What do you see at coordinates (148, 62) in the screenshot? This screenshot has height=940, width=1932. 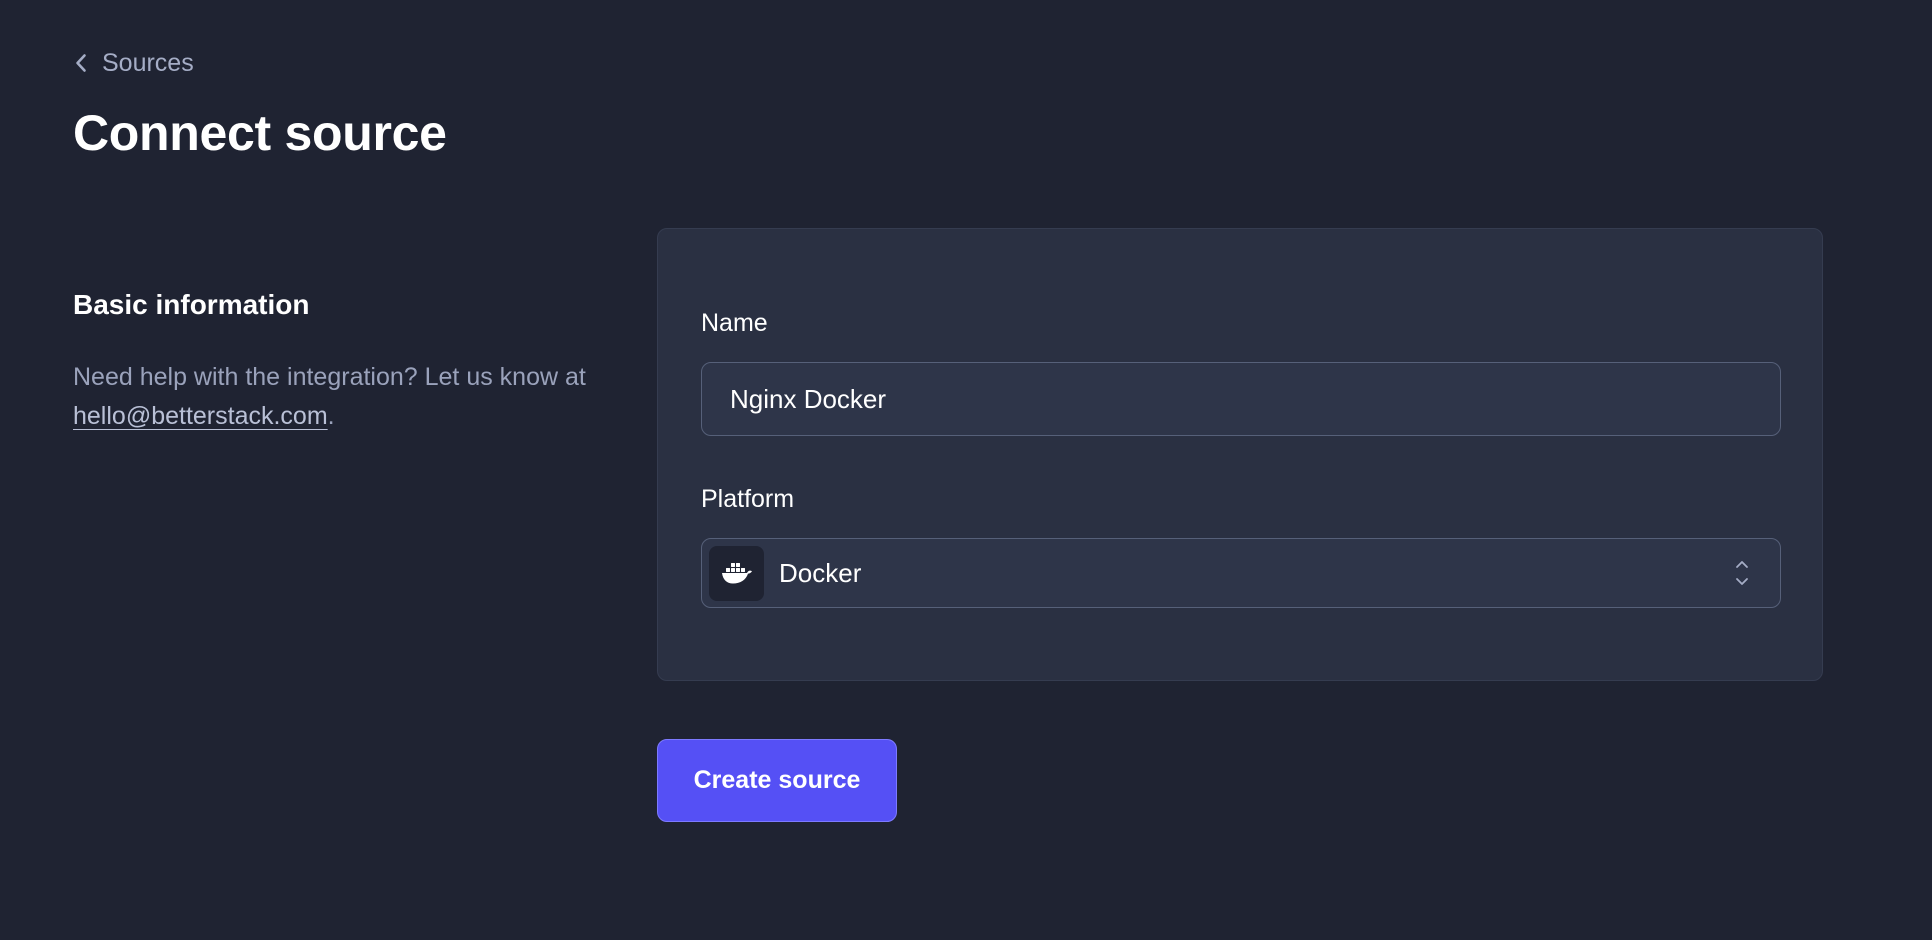 I see `breadcrumb-label: Sources` at bounding box center [148, 62].